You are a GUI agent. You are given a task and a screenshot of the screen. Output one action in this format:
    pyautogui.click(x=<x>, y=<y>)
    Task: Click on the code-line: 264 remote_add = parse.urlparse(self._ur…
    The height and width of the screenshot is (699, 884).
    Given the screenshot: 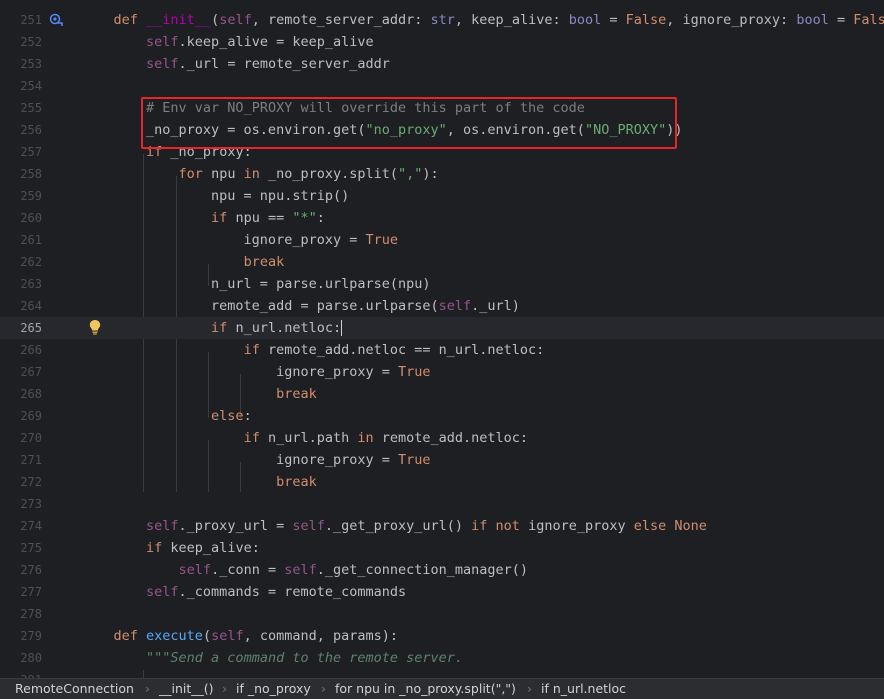 What is the action you would take?
    pyautogui.click(x=442, y=306)
    